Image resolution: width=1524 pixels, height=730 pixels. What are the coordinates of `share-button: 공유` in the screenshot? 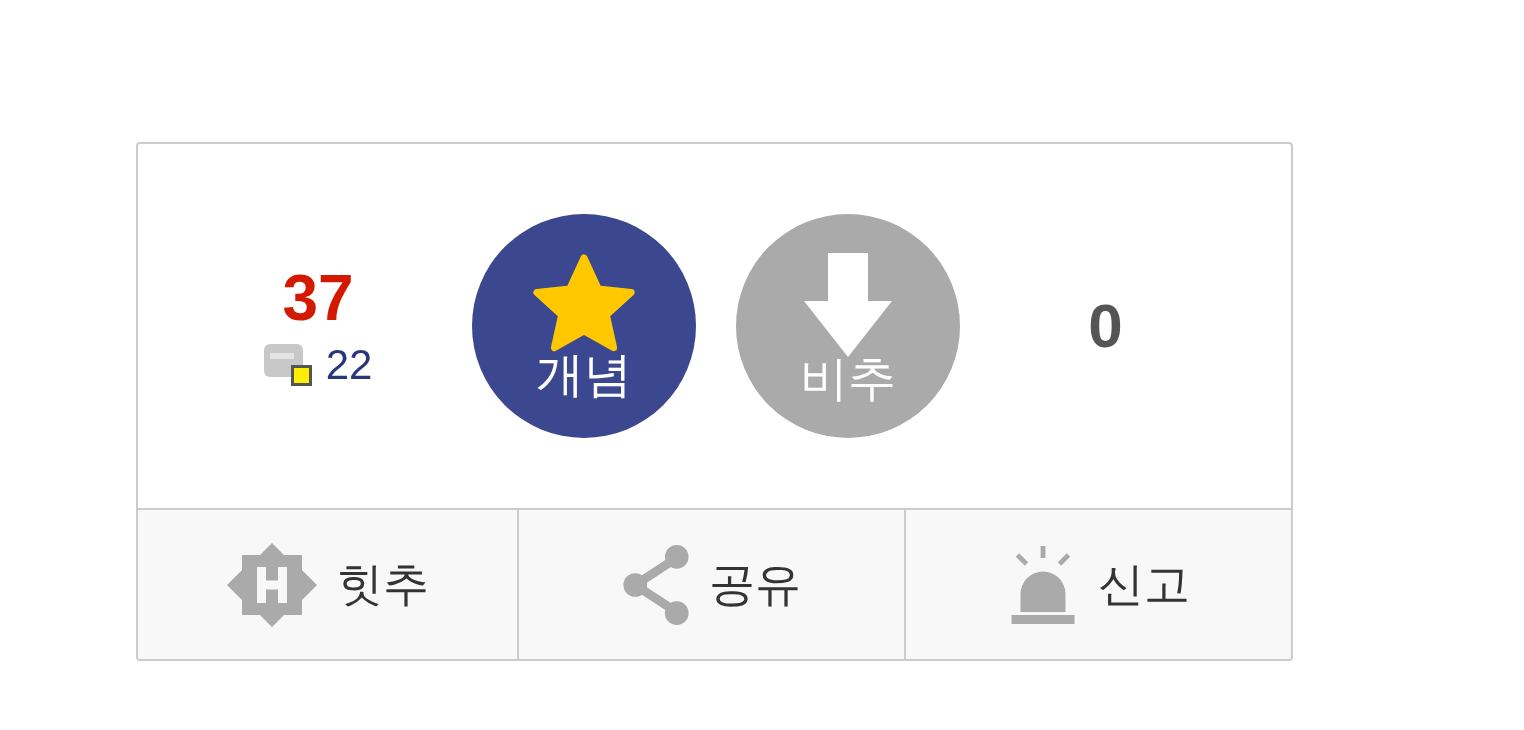 It's located at (710, 584).